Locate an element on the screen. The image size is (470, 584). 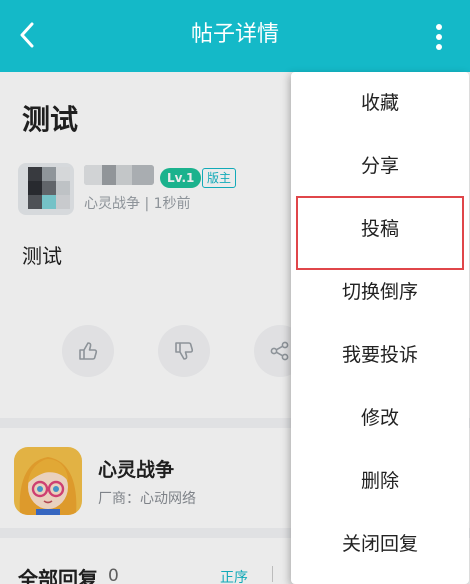
page-title: 帖子详情 is located at coordinates (234, 34).